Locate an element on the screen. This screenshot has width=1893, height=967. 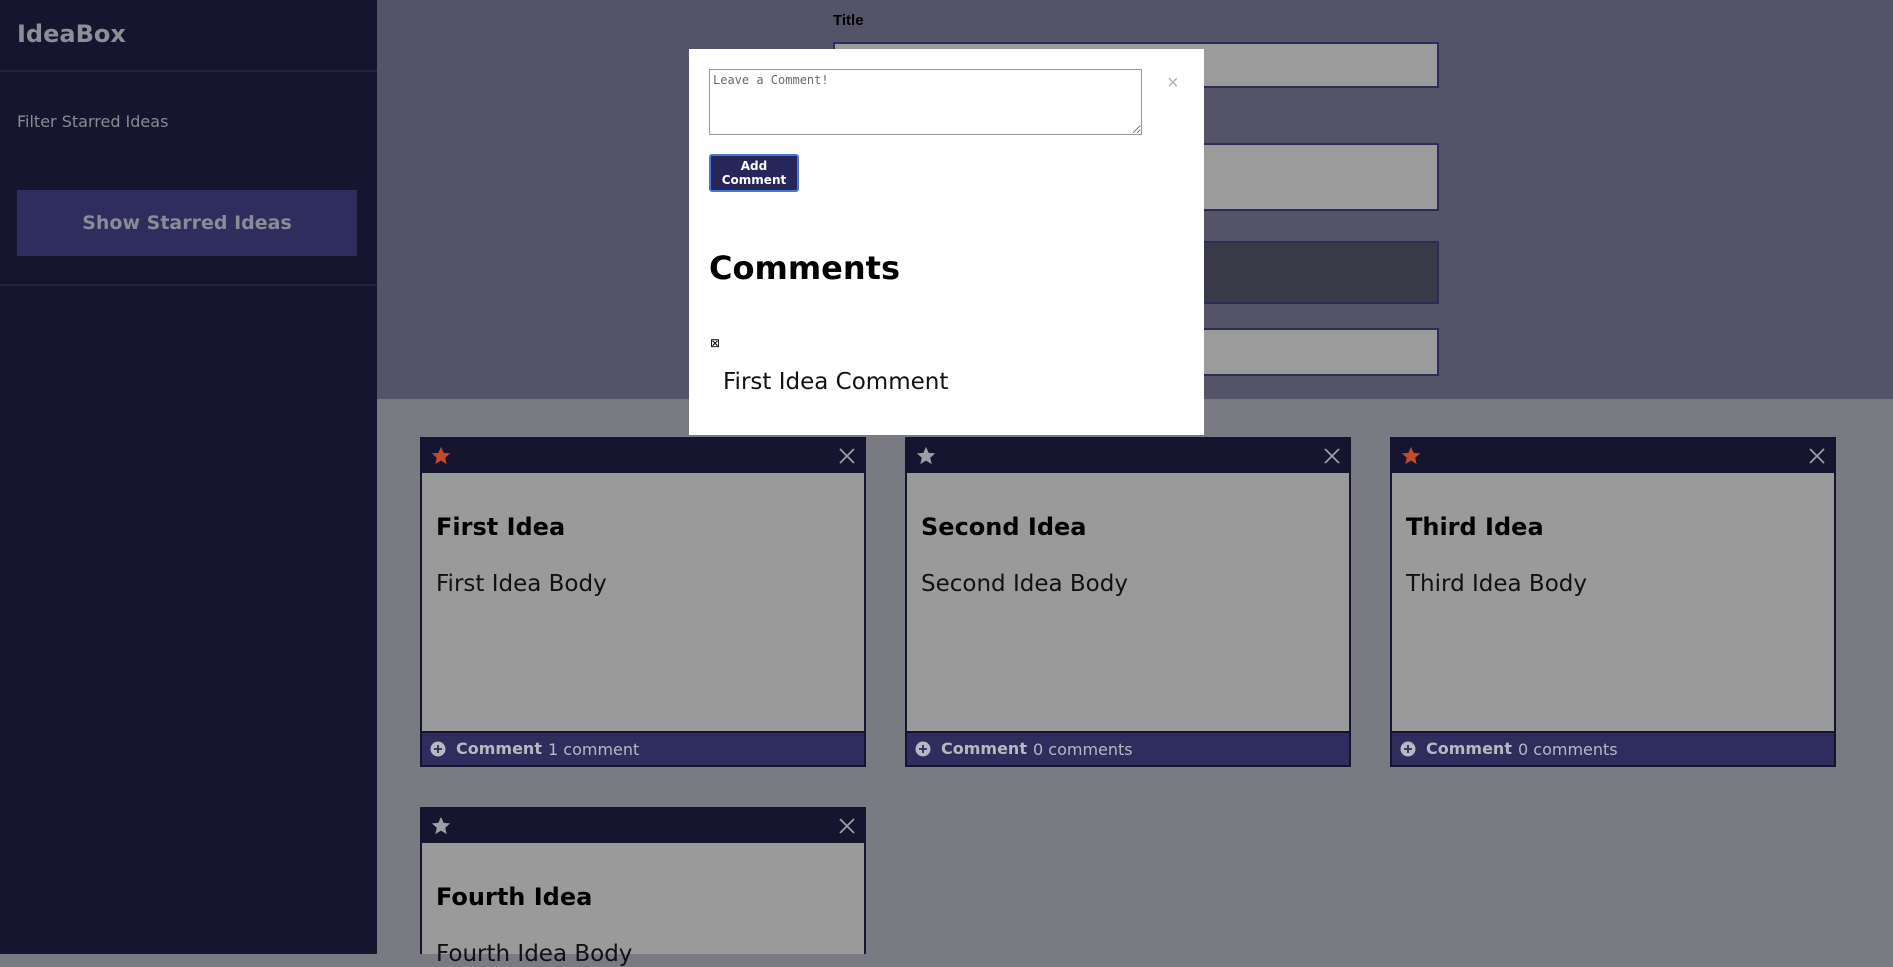
filter-label: Filter Starred Ideas is located at coordinates (93, 121).